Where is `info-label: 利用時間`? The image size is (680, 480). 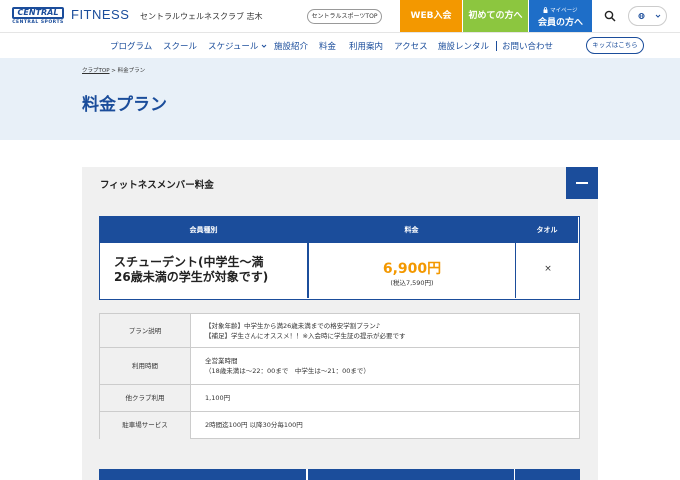
info-label: 利用時間 is located at coordinates (145, 366).